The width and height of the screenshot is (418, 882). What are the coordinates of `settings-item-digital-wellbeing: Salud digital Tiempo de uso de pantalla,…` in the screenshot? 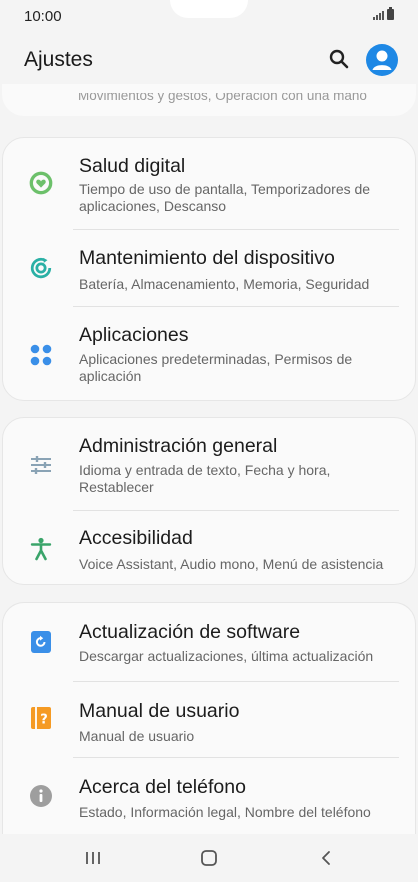 It's located at (209, 182).